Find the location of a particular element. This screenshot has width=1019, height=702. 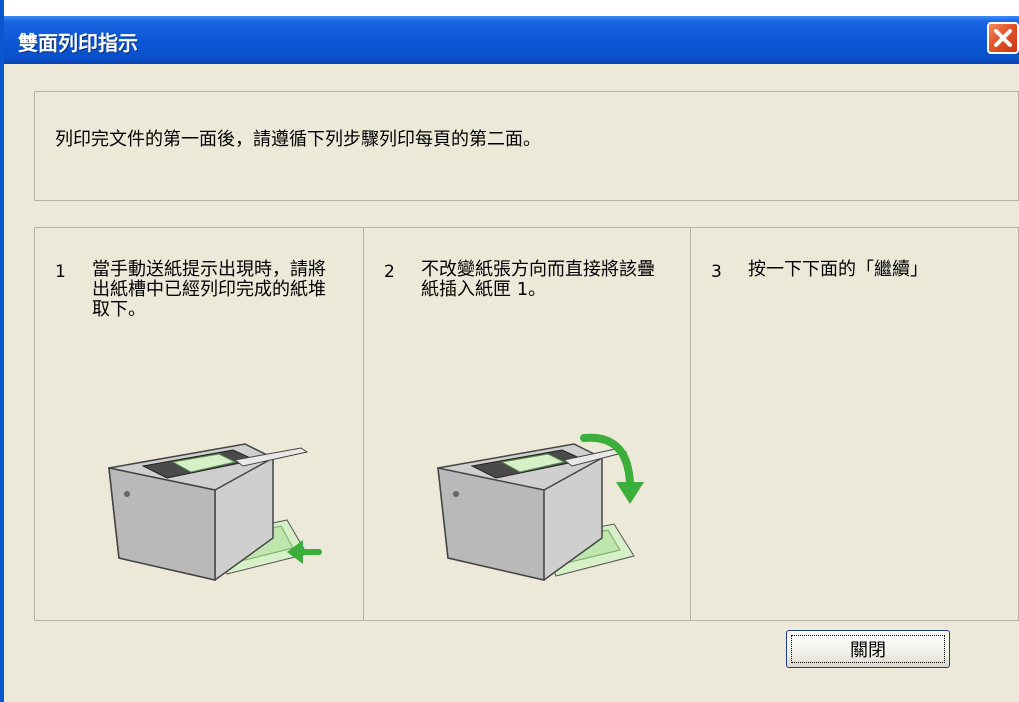

top-strip is located at coordinates (511, 8).